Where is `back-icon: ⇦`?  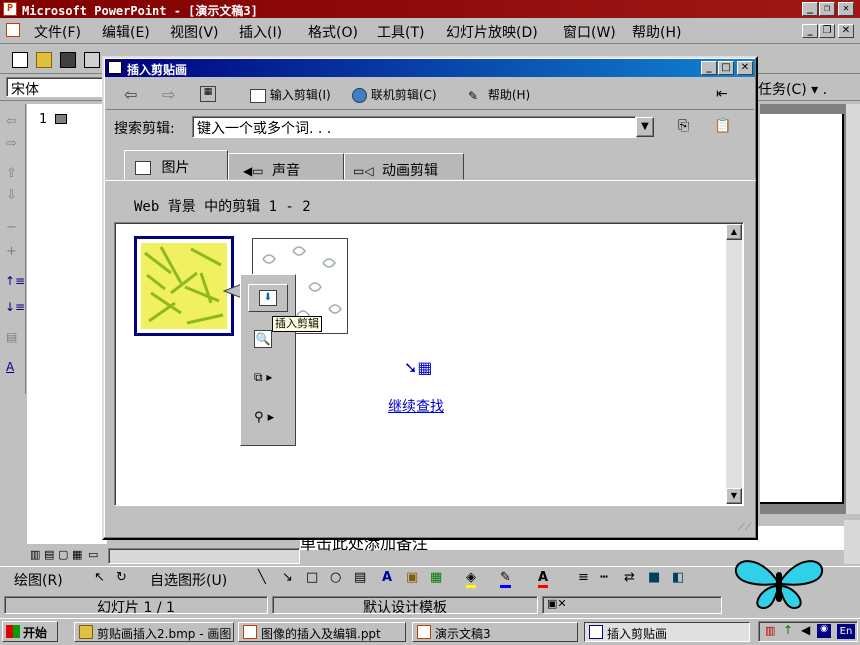
back-icon: ⇦ is located at coordinates (130, 94).